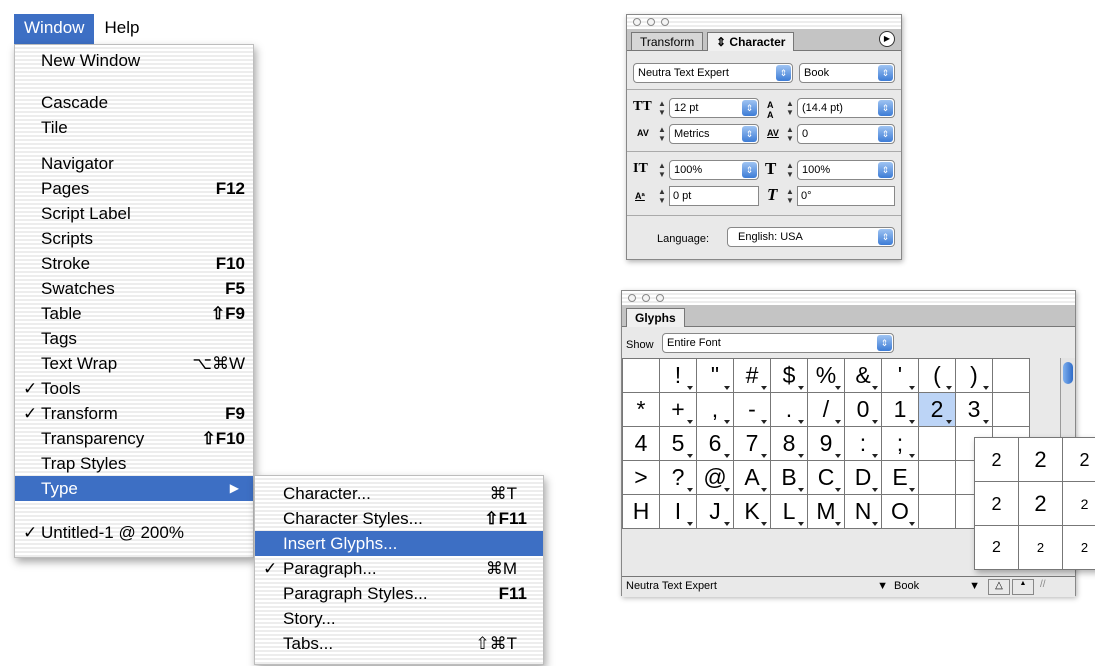  What do you see at coordinates (863, 410) in the screenshot?
I see `glyph-cell: 0` at bounding box center [863, 410].